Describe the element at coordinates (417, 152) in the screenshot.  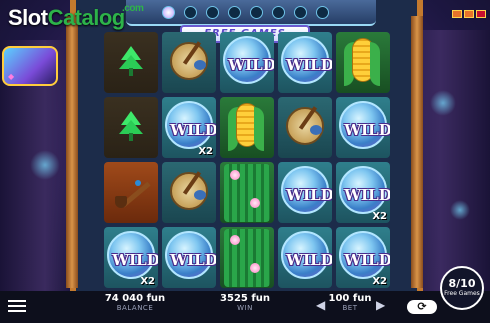
I see `totem-pole-right` at that location.